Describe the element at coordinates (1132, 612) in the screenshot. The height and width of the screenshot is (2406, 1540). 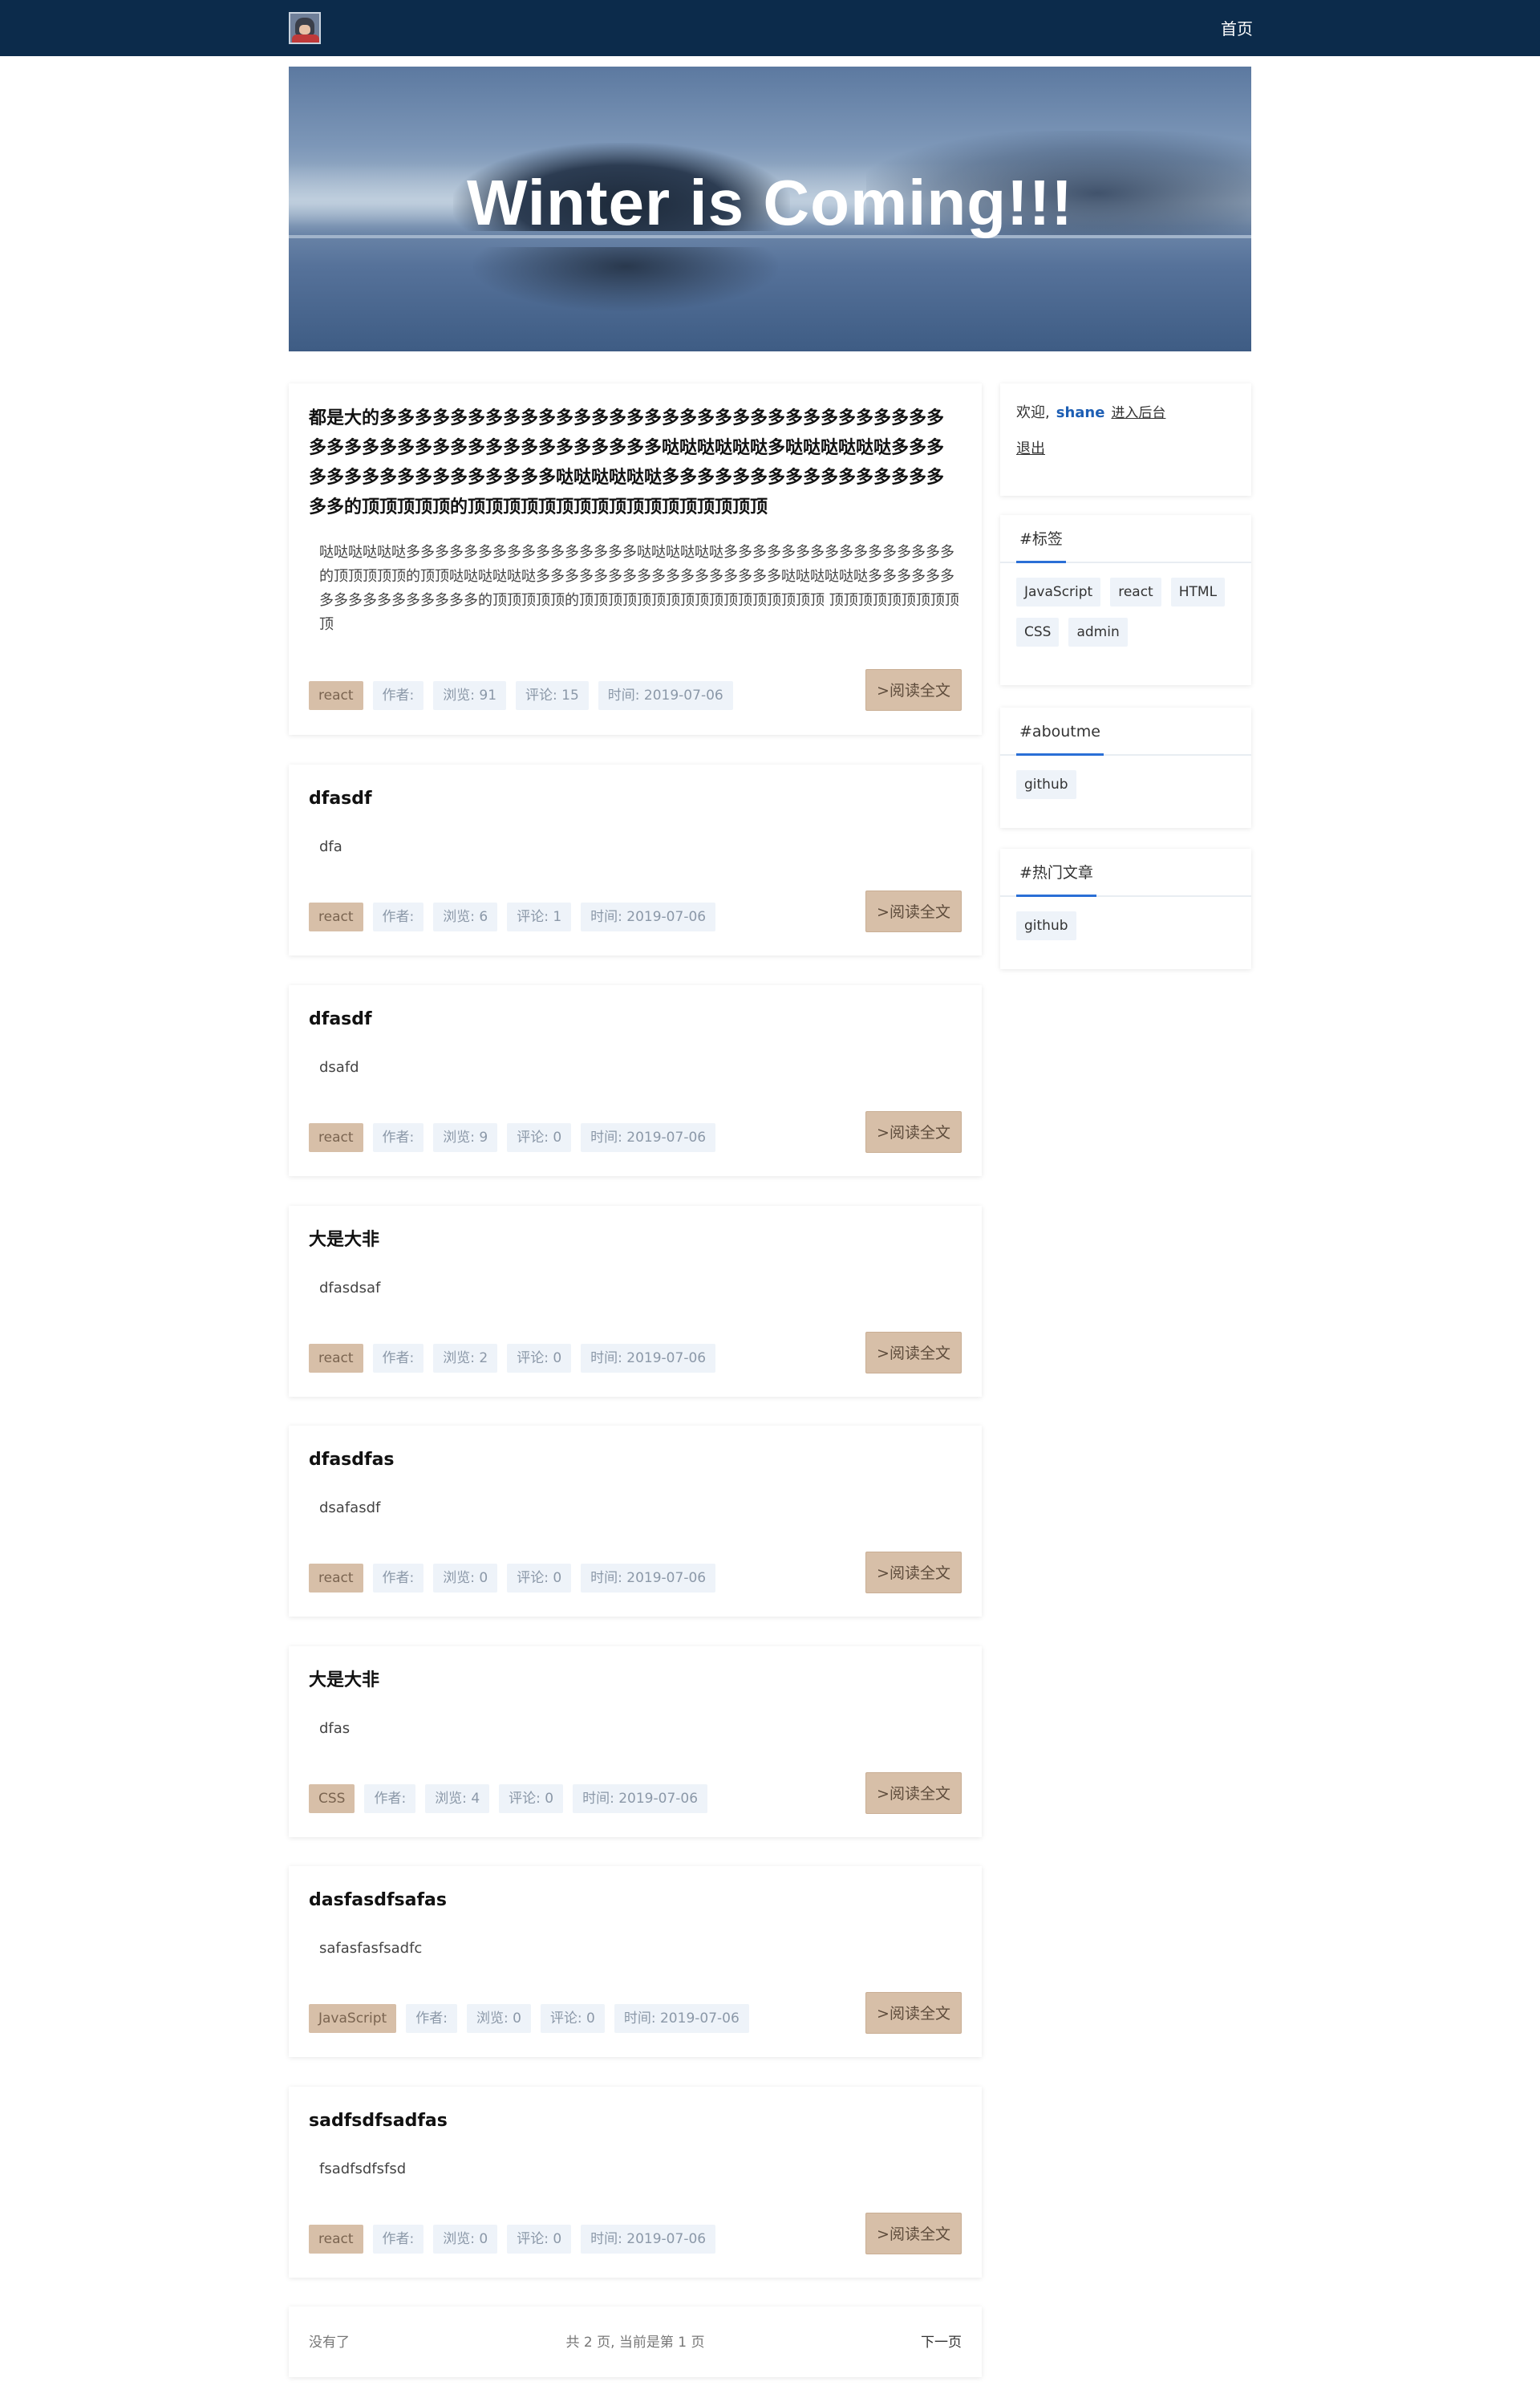
I see `tags-list: JavaScript react HTML CSS admin` at that location.